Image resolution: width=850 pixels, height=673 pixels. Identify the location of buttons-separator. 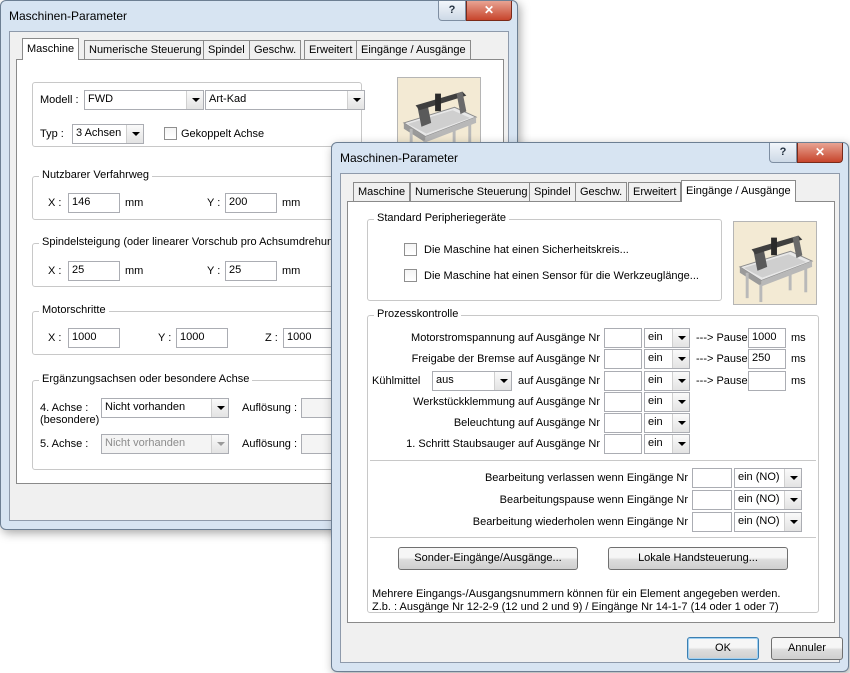
(593, 537).